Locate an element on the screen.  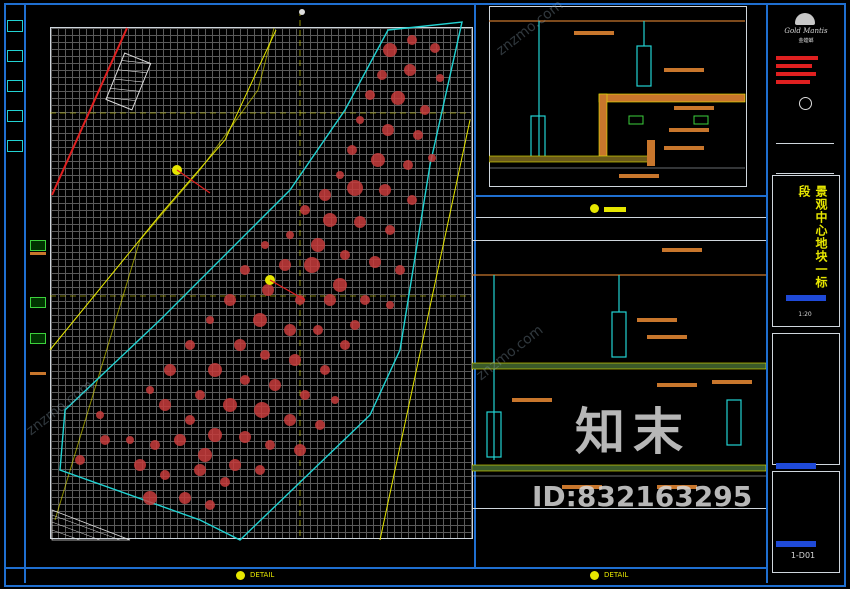
section-b-detail-label: DETAIL is located at coordinates (620, 576).